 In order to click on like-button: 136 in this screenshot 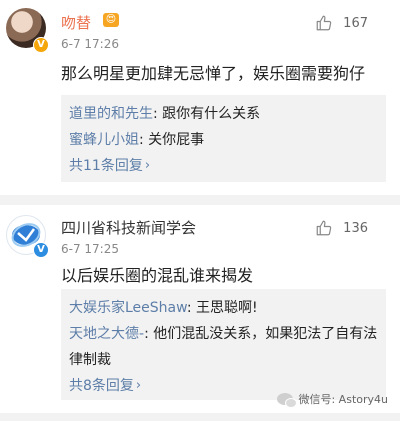, I will do `click(341, 228)`.